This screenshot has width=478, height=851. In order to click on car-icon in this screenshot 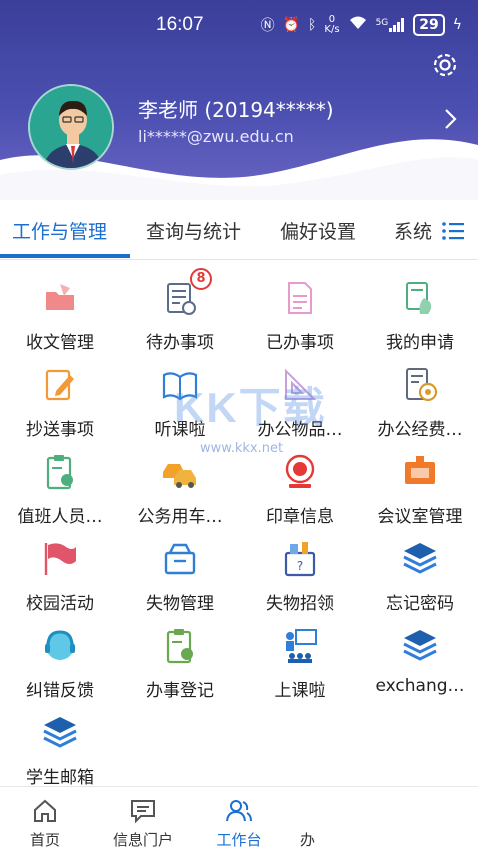, I will do `click(179, 476)`.